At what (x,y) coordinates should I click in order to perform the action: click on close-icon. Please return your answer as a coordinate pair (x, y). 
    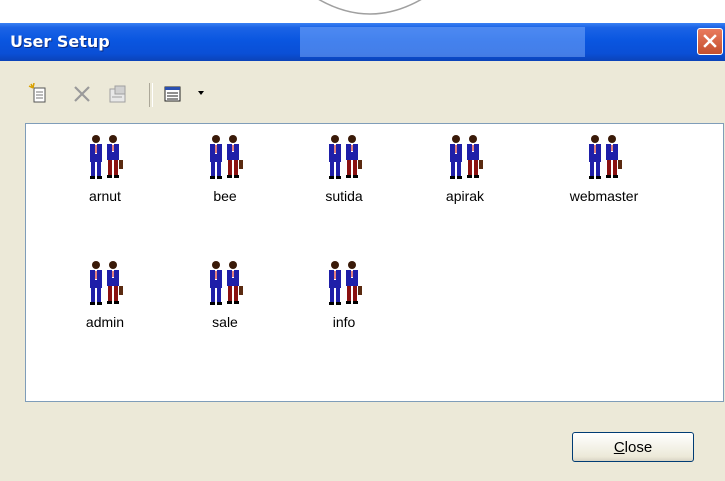
    Looking at the image, I should click on (710, 41).